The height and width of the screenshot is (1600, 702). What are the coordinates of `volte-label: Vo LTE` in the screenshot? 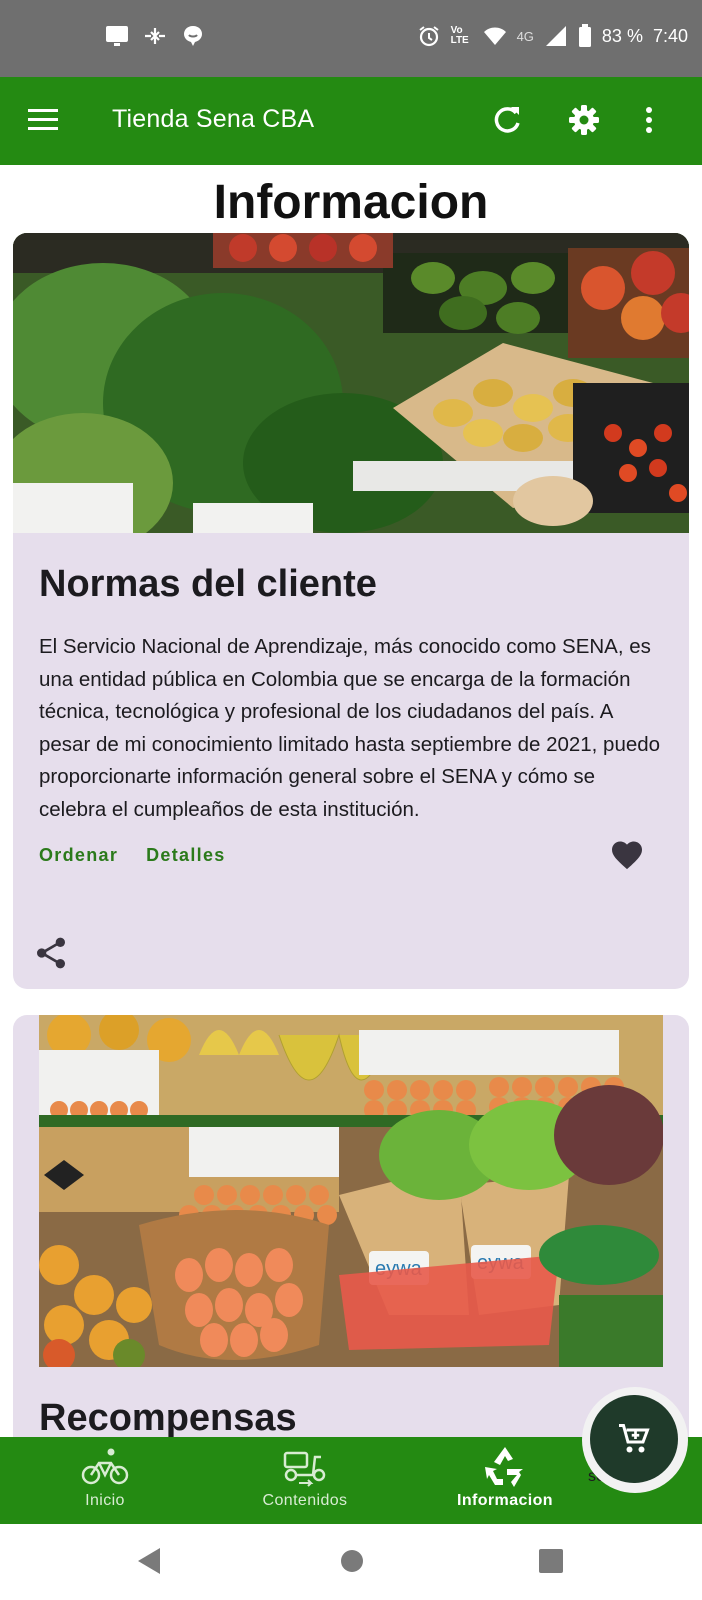 It's located at (459, 35).